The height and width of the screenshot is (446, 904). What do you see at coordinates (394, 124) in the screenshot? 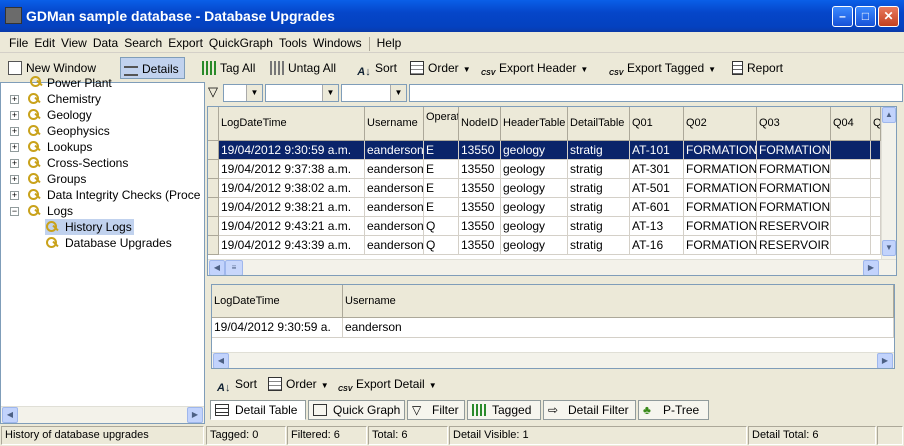
I see `column-header: Username` at bounding box center [394, 124].